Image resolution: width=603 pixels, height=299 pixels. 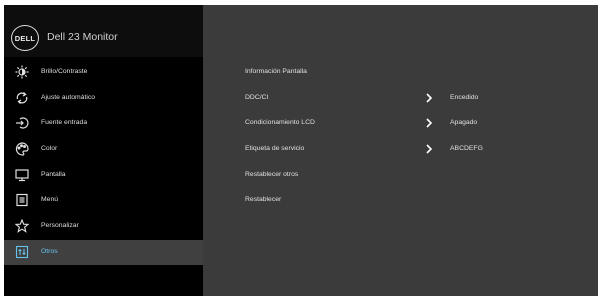 I want to click on sidebar-item-label: Otros, so click(x=49, y=251).